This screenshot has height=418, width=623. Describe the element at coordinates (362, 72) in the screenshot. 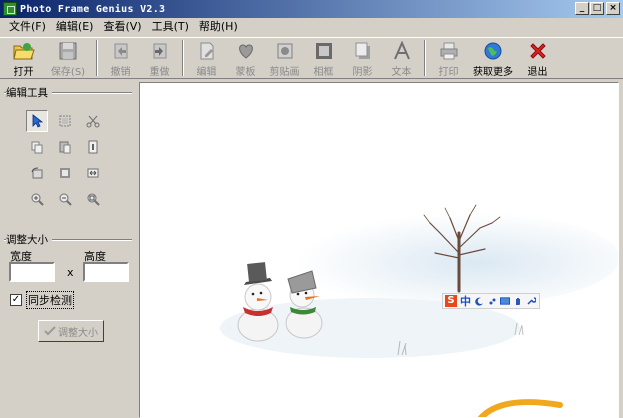

I see `shadow-label: 阴影` at that location.